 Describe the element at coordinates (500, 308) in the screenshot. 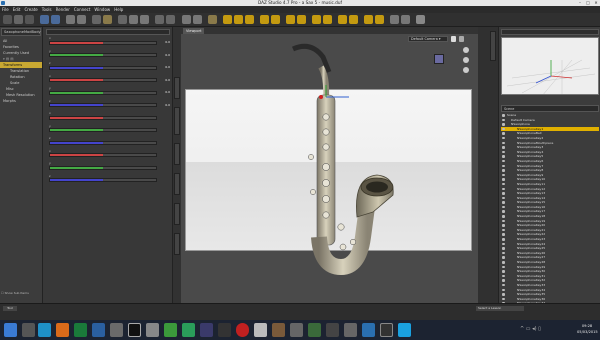

I see `lesson-select: Select a Lesson` at that location.